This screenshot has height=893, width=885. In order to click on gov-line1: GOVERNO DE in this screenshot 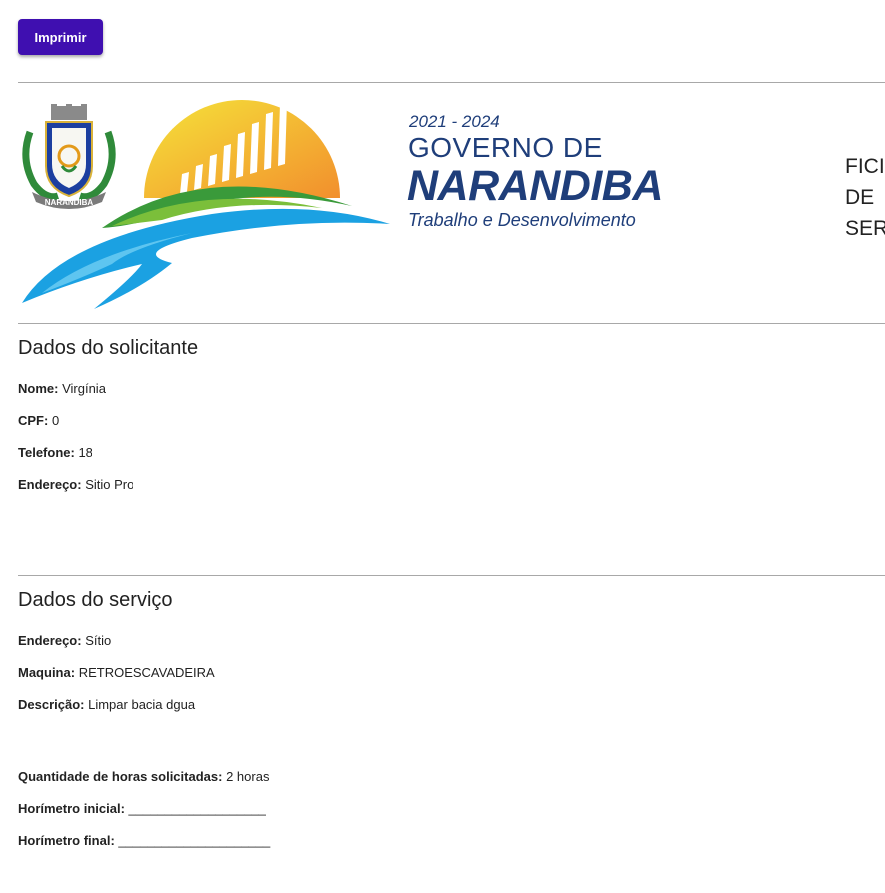, I will do `click(505, 147)`.